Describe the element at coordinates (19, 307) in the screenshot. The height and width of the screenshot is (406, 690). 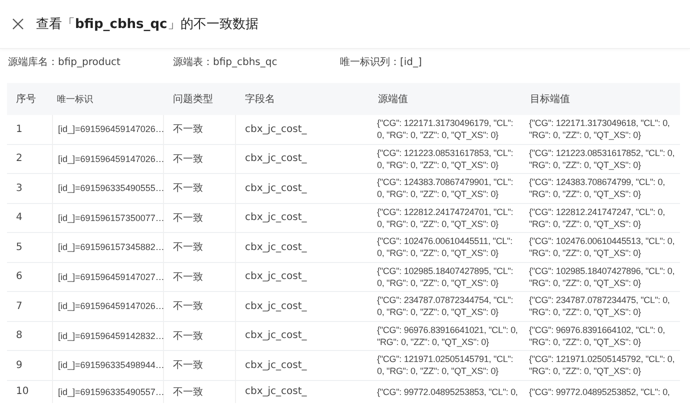
I see `row-number: 7` at that location.